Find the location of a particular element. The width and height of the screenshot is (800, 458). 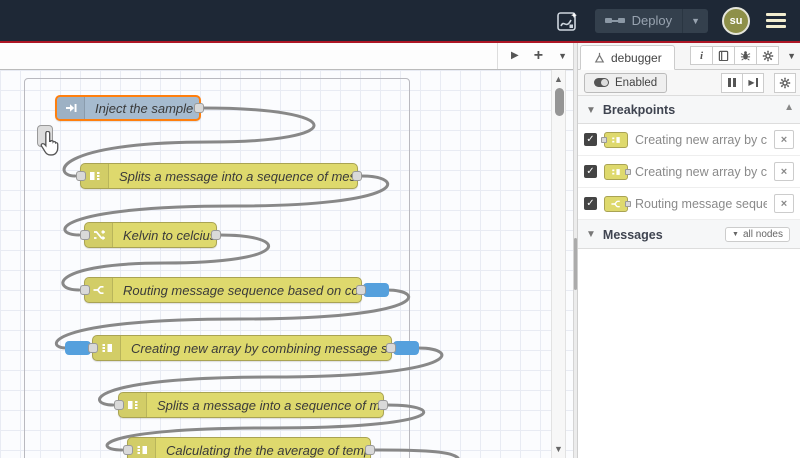

tab-label: debugger is located at coordinates (636, 57).